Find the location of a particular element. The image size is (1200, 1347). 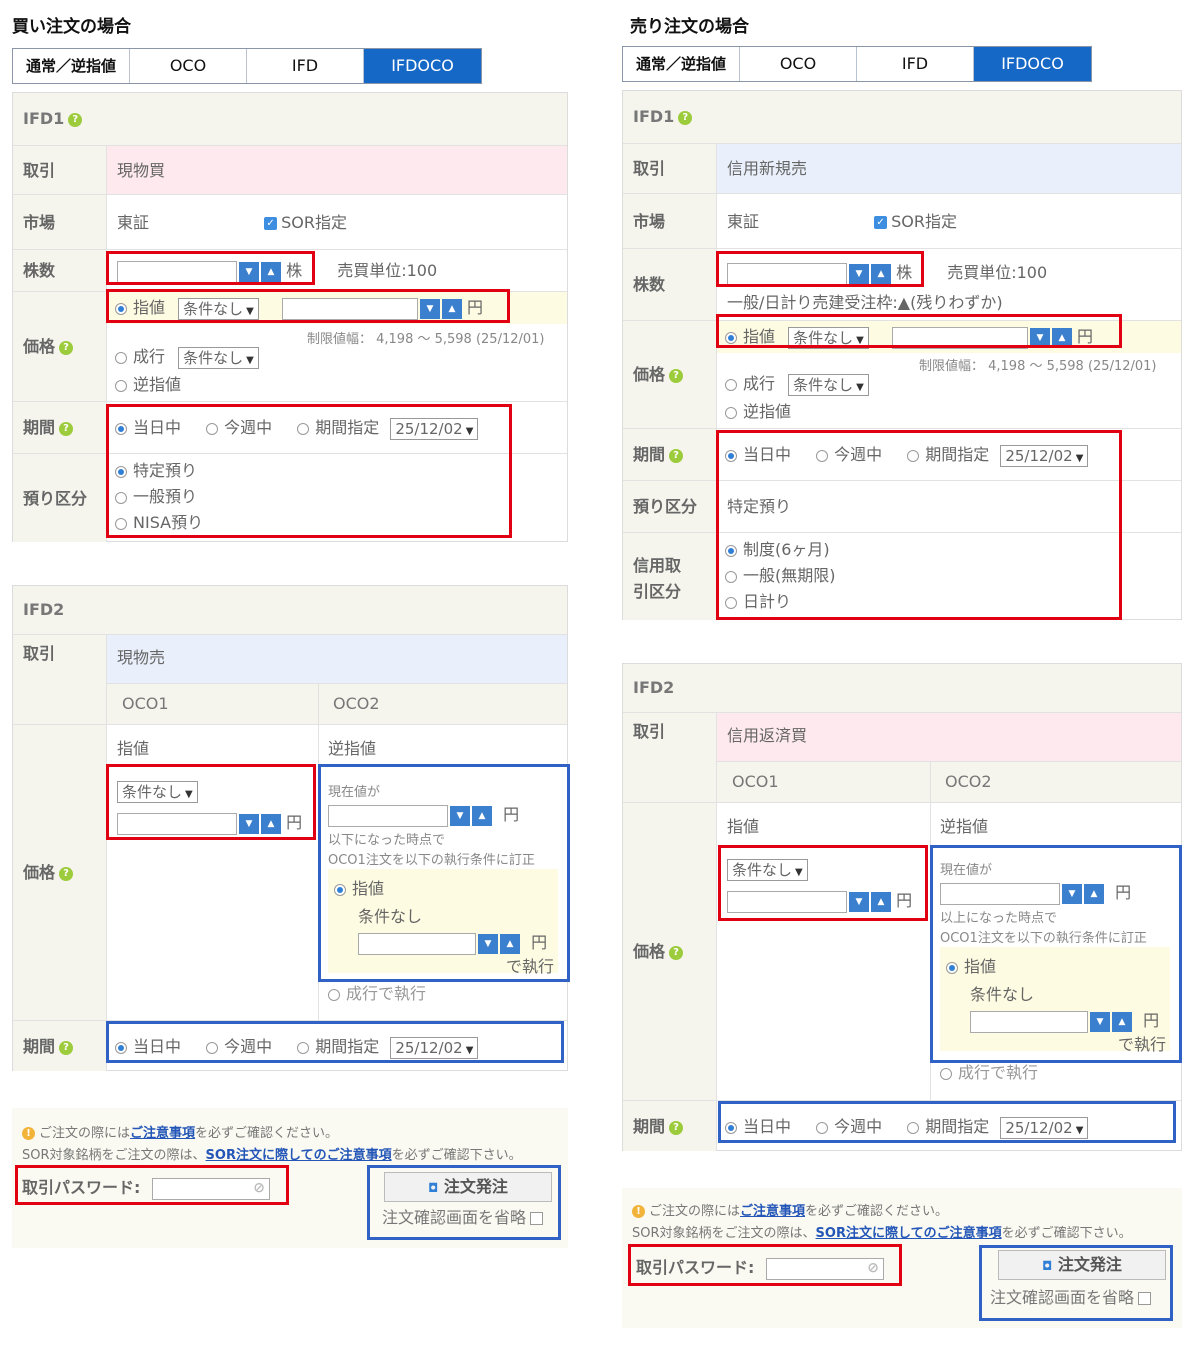

torihiki-value: 現物買 is located at coordinates (337, 170).